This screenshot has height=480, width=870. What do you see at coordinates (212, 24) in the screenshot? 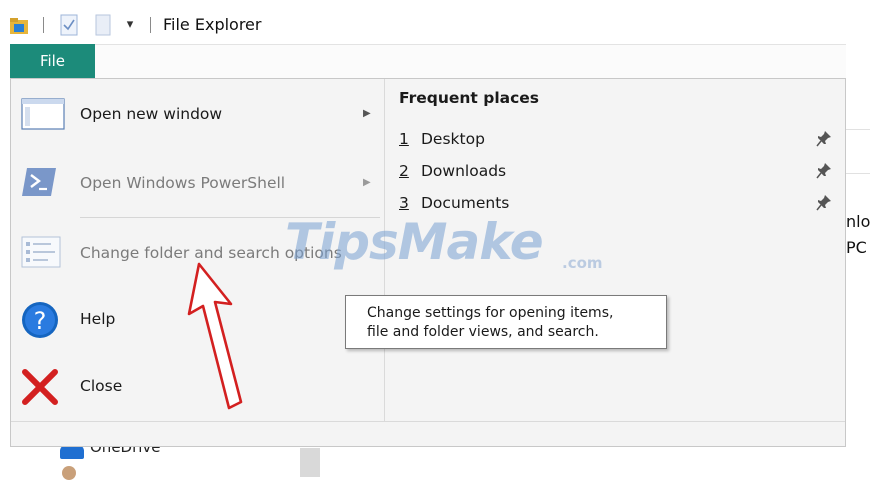
I see `window-title: File Explorer` at bounding box center [212, 24].